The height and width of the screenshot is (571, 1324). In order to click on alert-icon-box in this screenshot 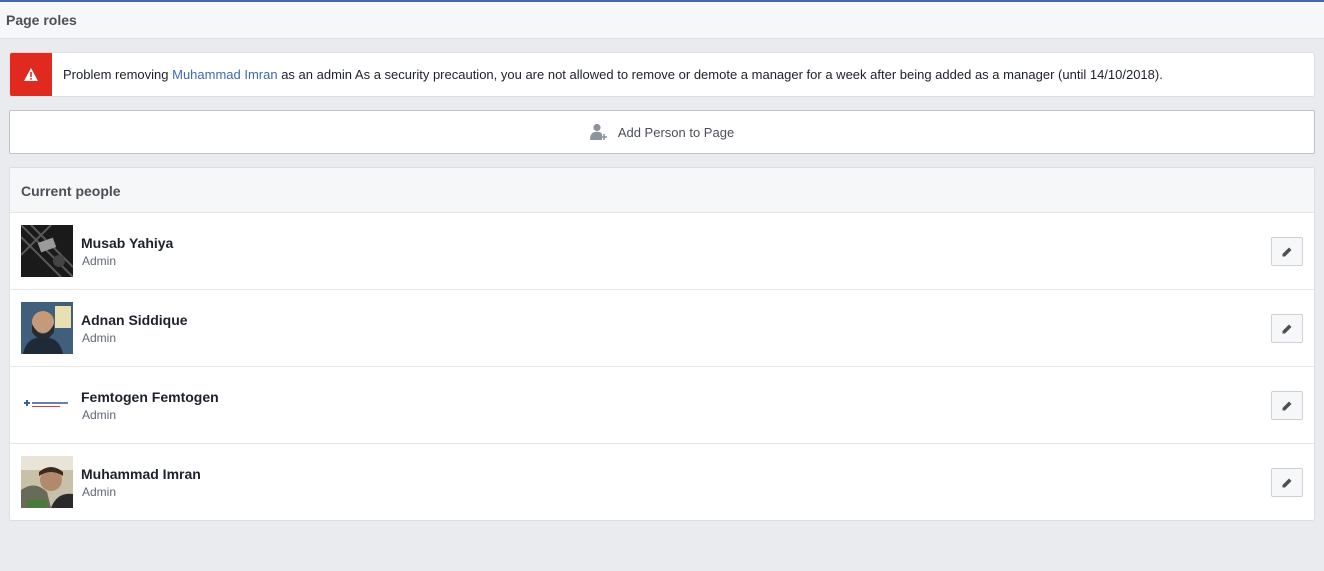, I will do `click(31, 74)`.